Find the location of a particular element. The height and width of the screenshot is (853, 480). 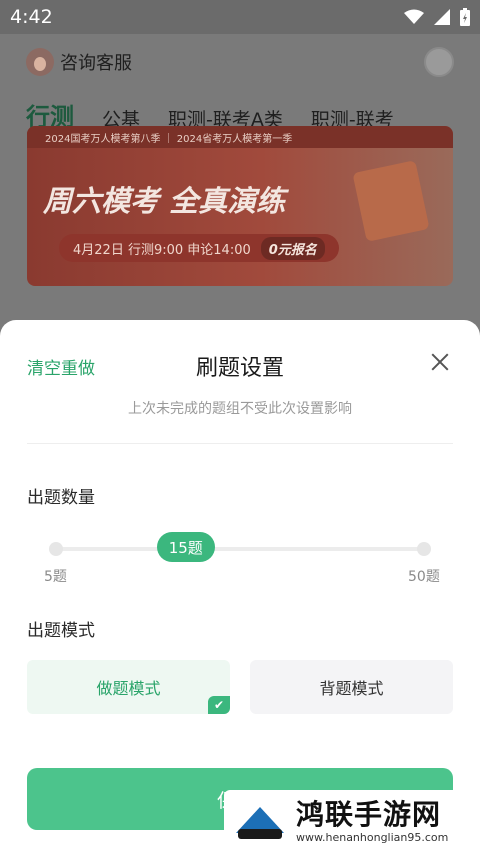

user-avatar-icon is located at coordinates (439, 62).